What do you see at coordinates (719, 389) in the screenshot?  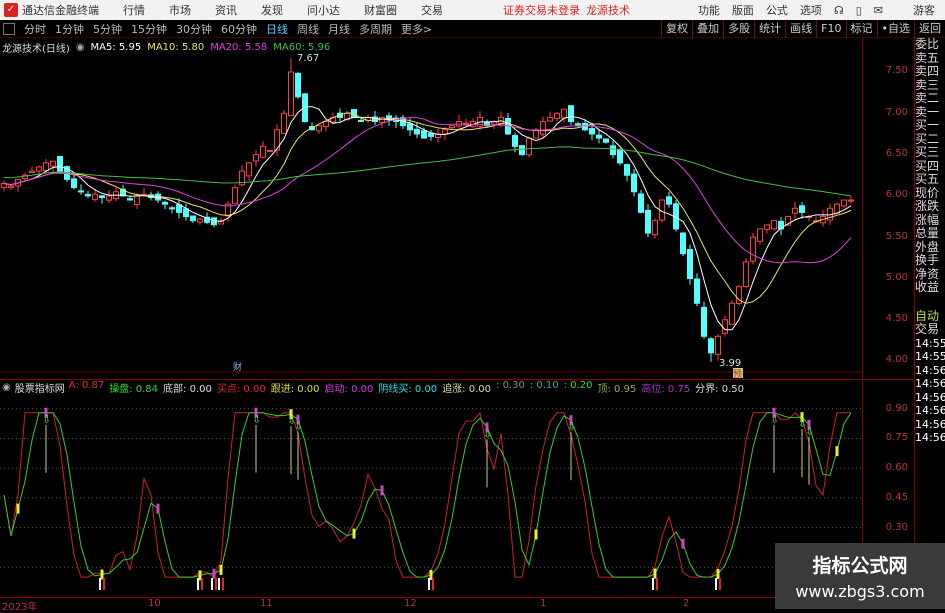 I see `indicator-value: 分界: 0.50` at bounding box center [719, 389].